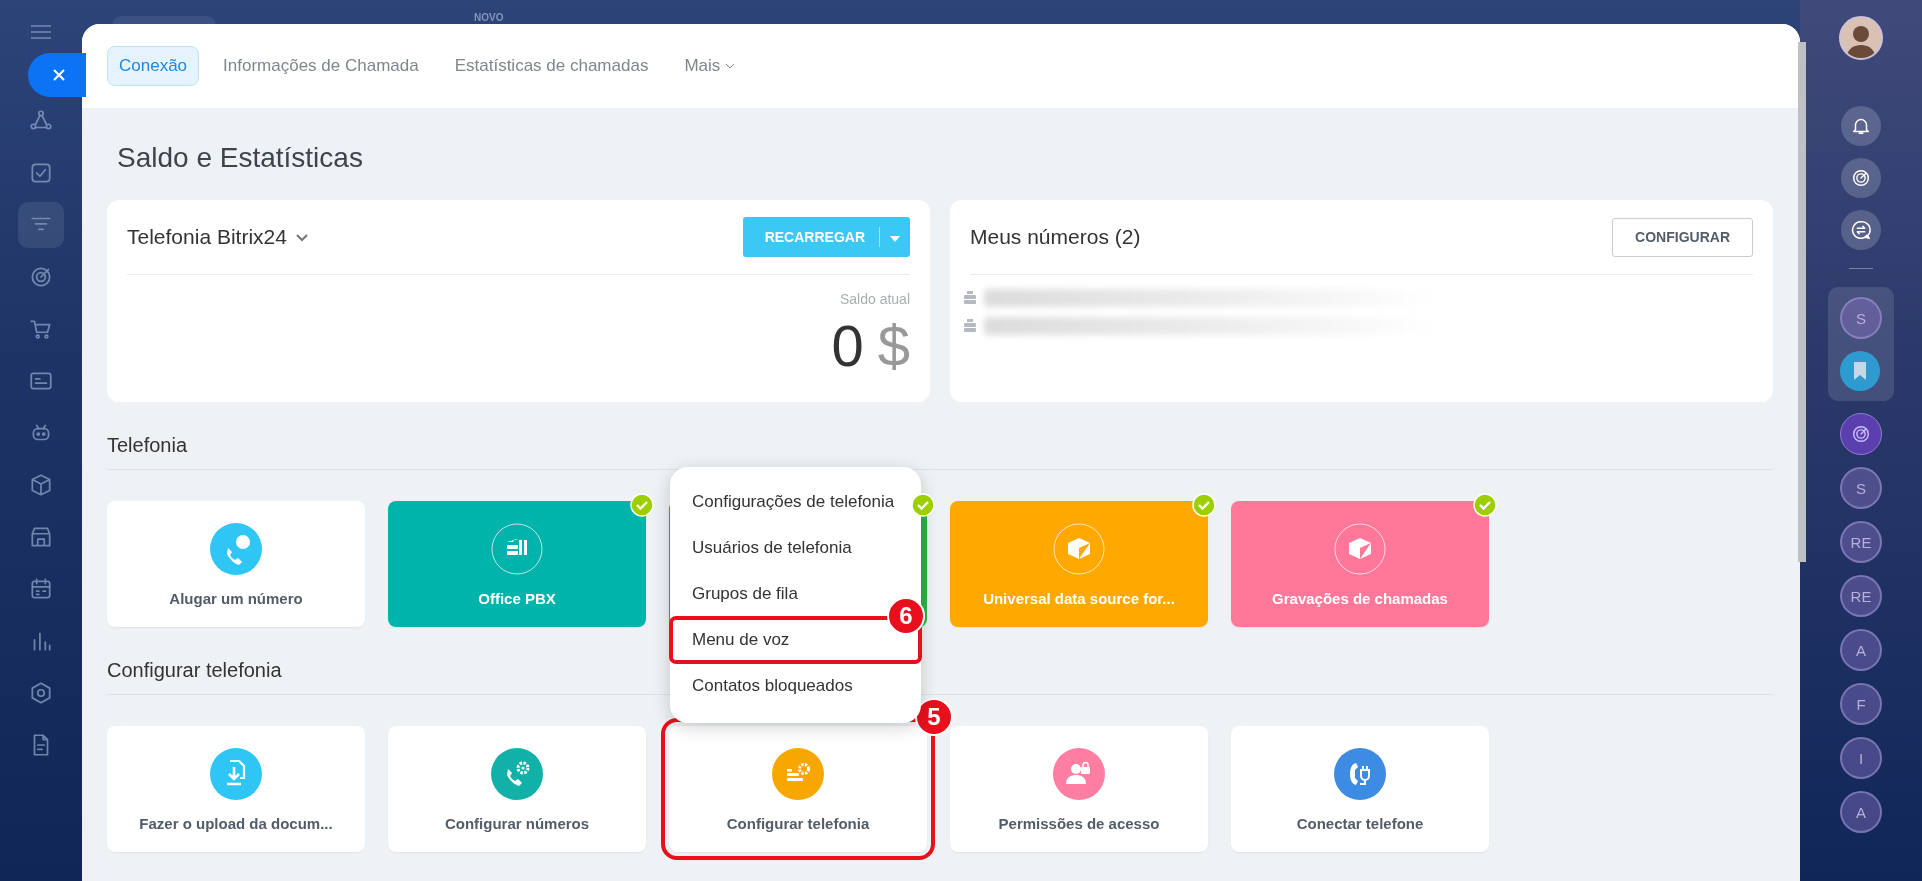  What do you see at coordinates (153, 66) in the screenshot?
I see `tab: Conexão` at bounding box center [153, 66].